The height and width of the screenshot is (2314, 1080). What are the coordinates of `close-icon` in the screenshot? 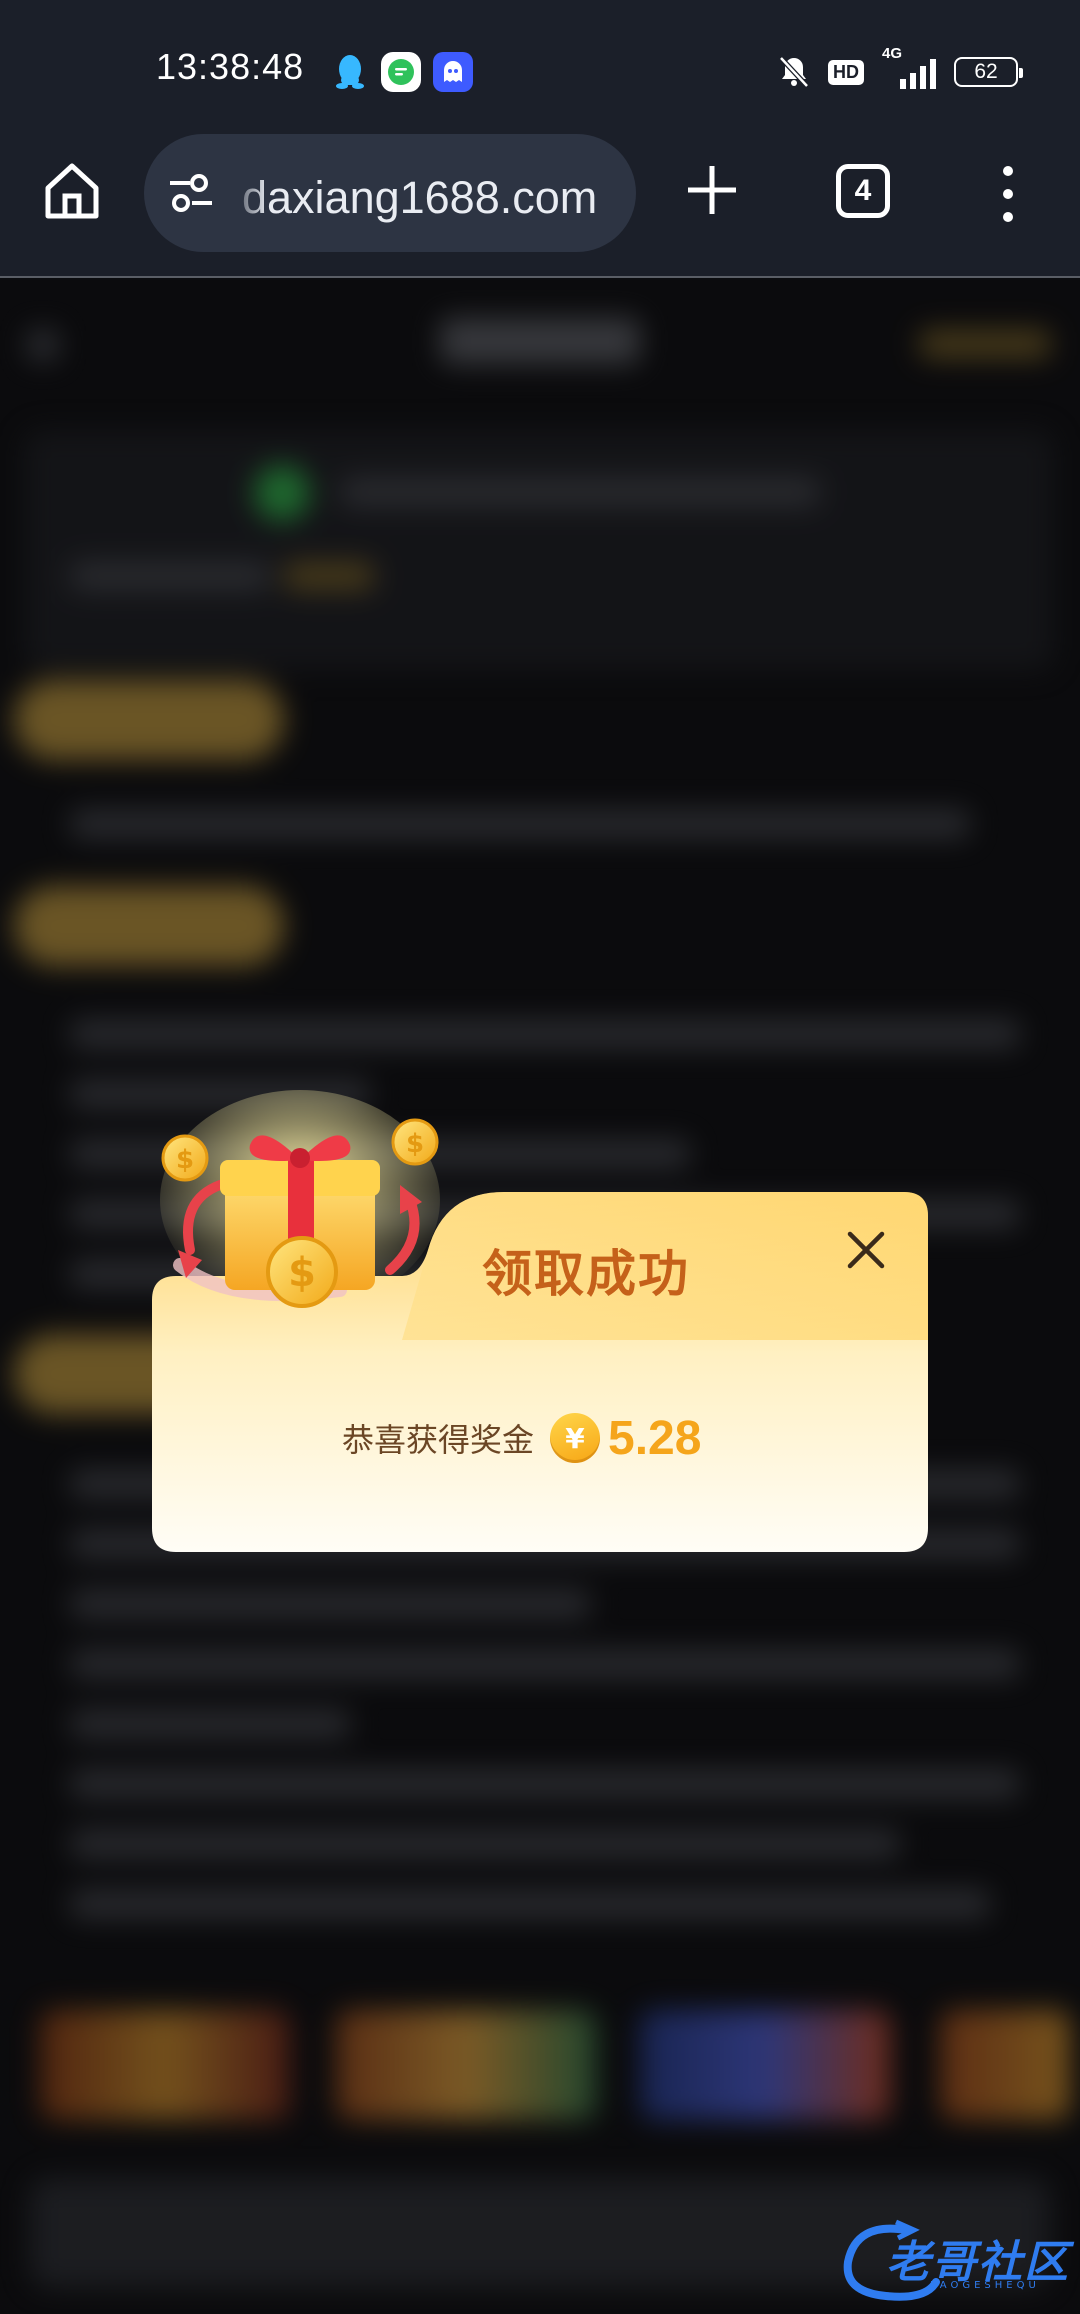 It's located at (866, 1250).